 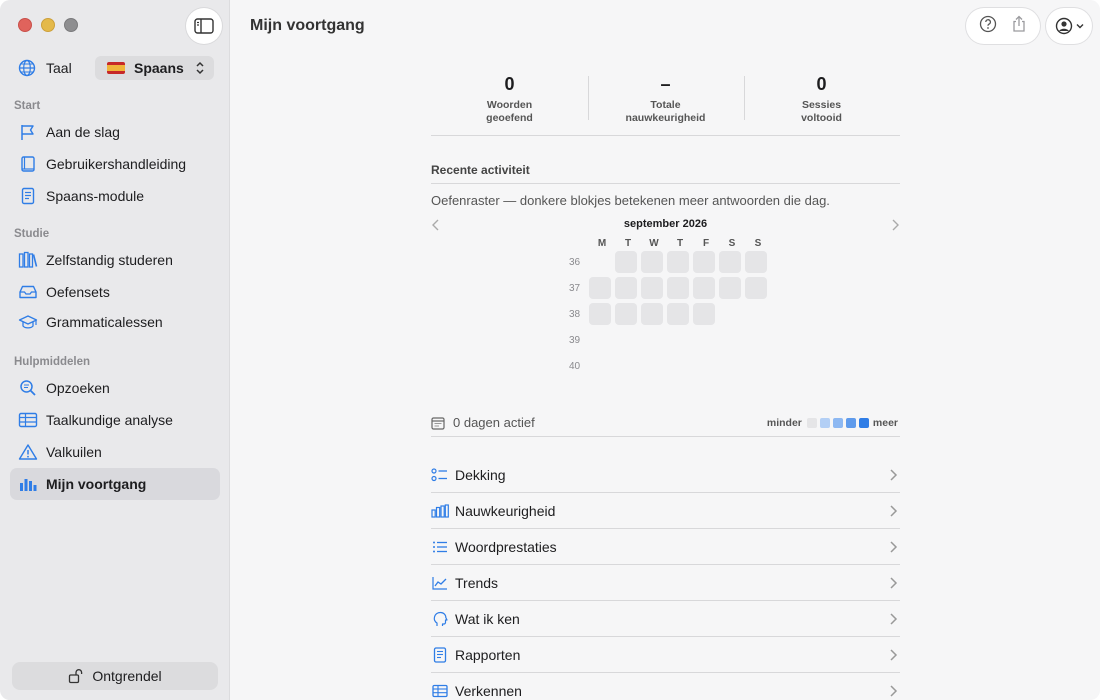 What do you see at coordinates (440, 511) in the screenshot?
I see `bar-chart-icon` at bounding box center [440, 511].